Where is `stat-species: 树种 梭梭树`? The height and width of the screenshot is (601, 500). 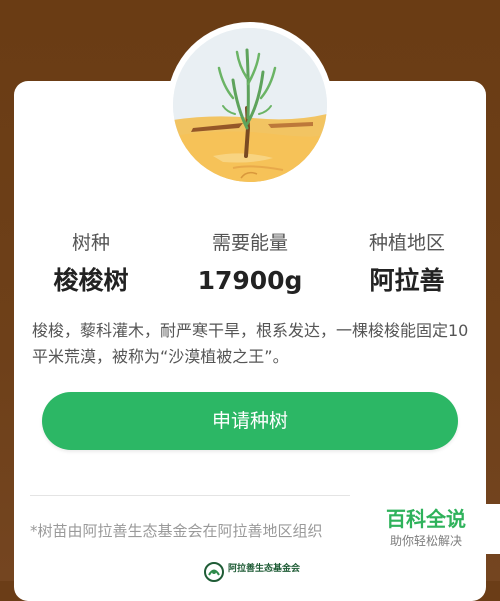
stat-species: 树种 梭梭树 is located at coordinates (91, 263).